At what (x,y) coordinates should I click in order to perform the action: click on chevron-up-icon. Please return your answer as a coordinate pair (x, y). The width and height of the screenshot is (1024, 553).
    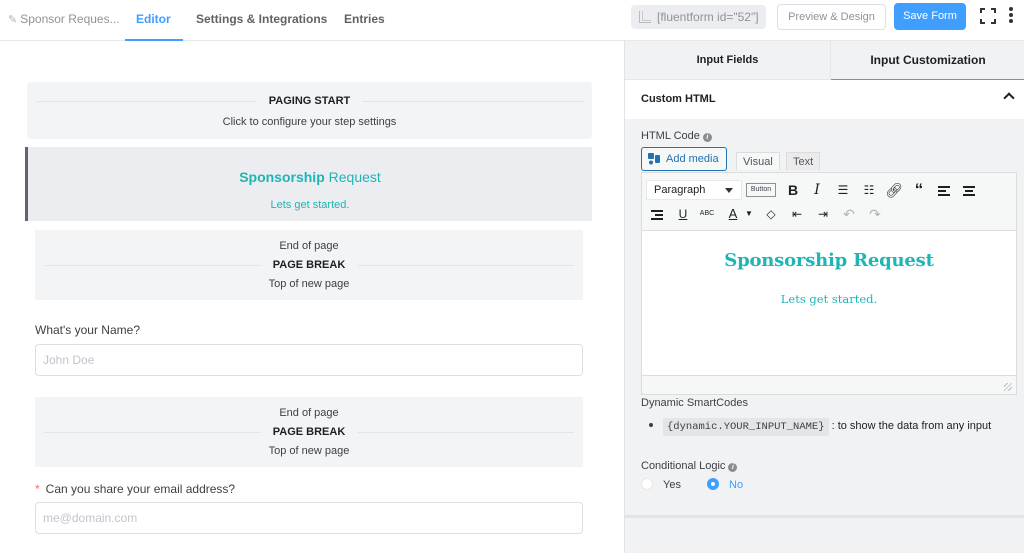
    Looking at the image, I should click on (1009, 98).